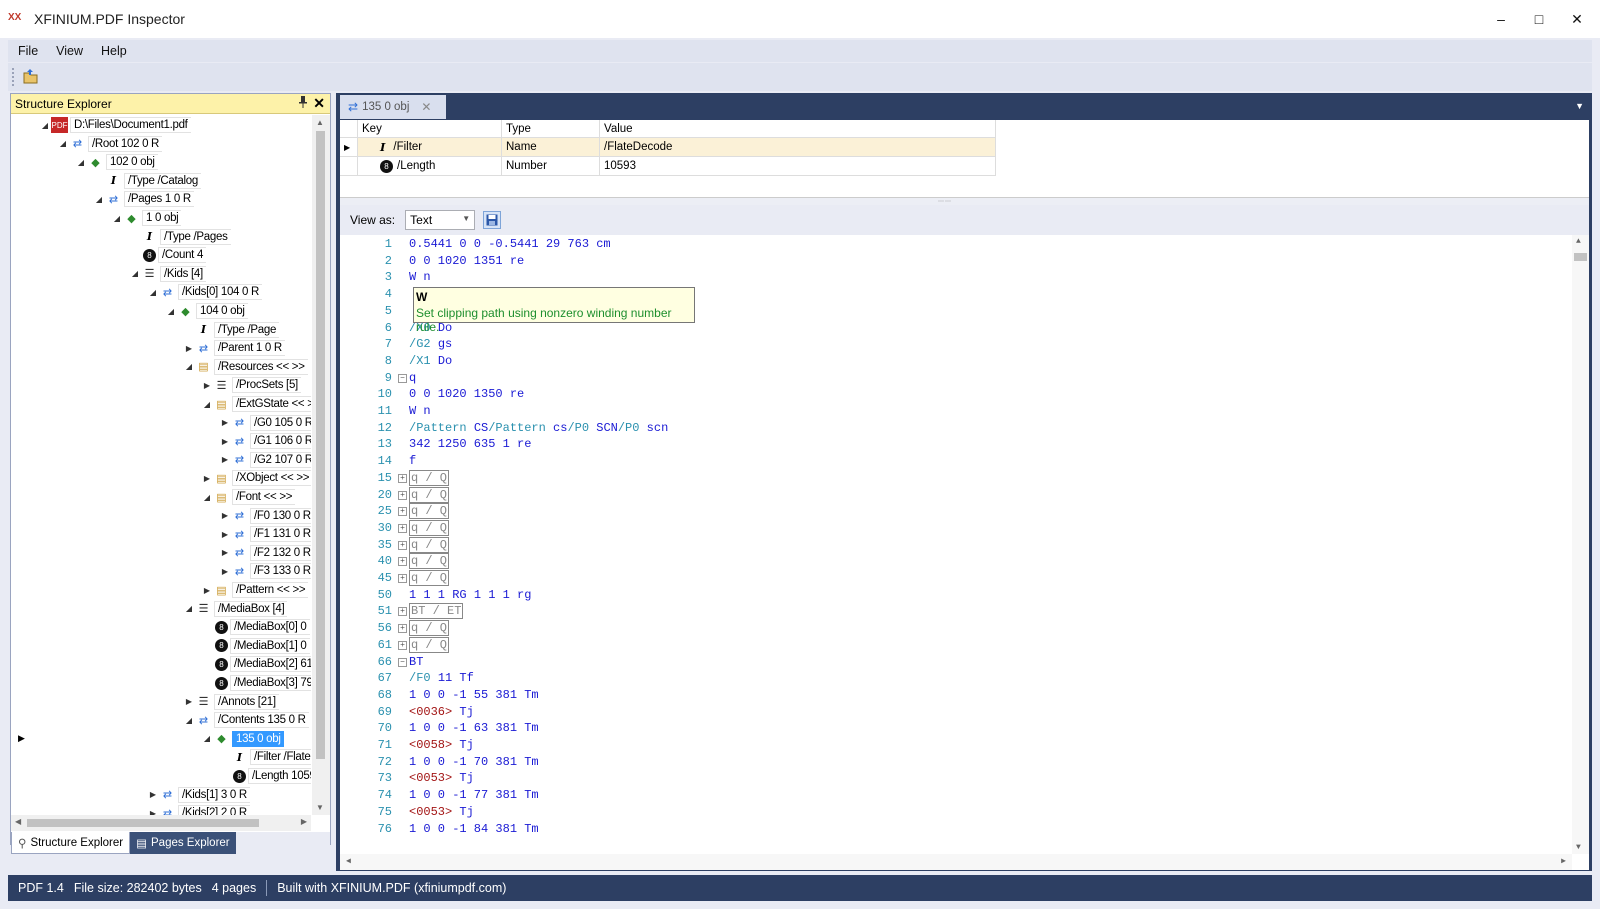  What do you see at coordinates (265, 553) in the screenshot?
I see `tree-node: ▶ ⇄ /F2 132 0 R` at bounding box center [265, 553].